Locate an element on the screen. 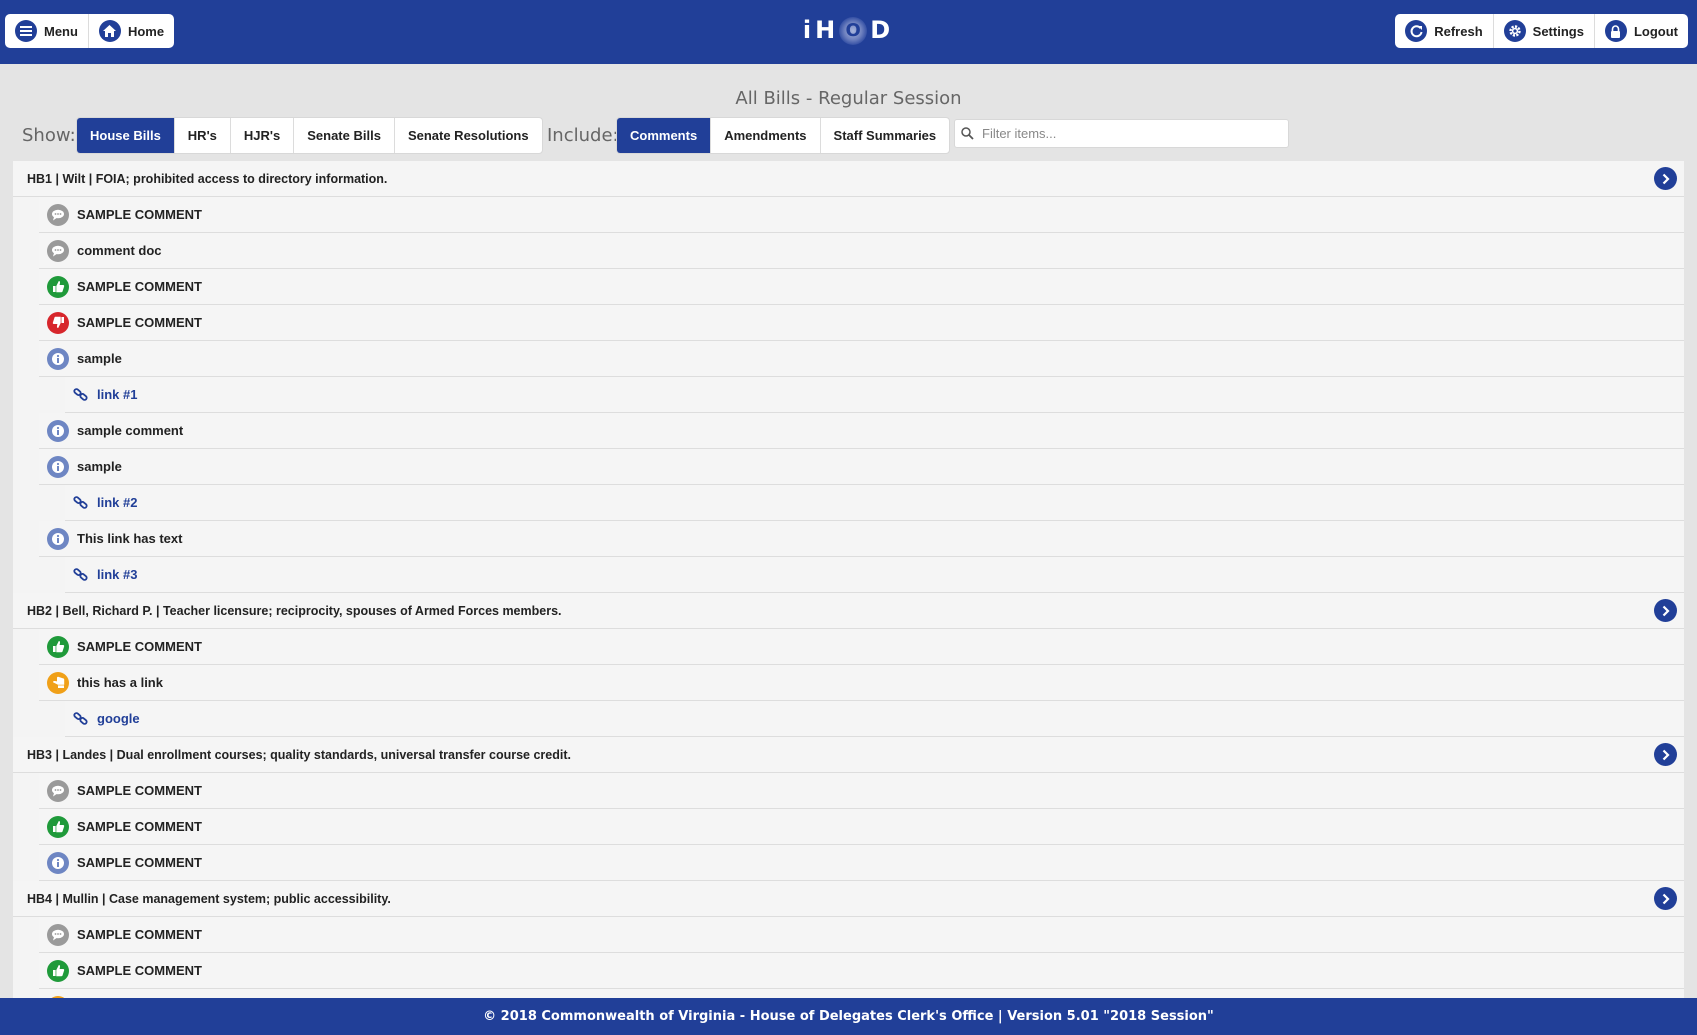 Image resolution: width=1697 pixels, height=1035 pixels. top-bar: Menu Home iH O D Refresh Settings Logout is located at coordinates (848, 32).